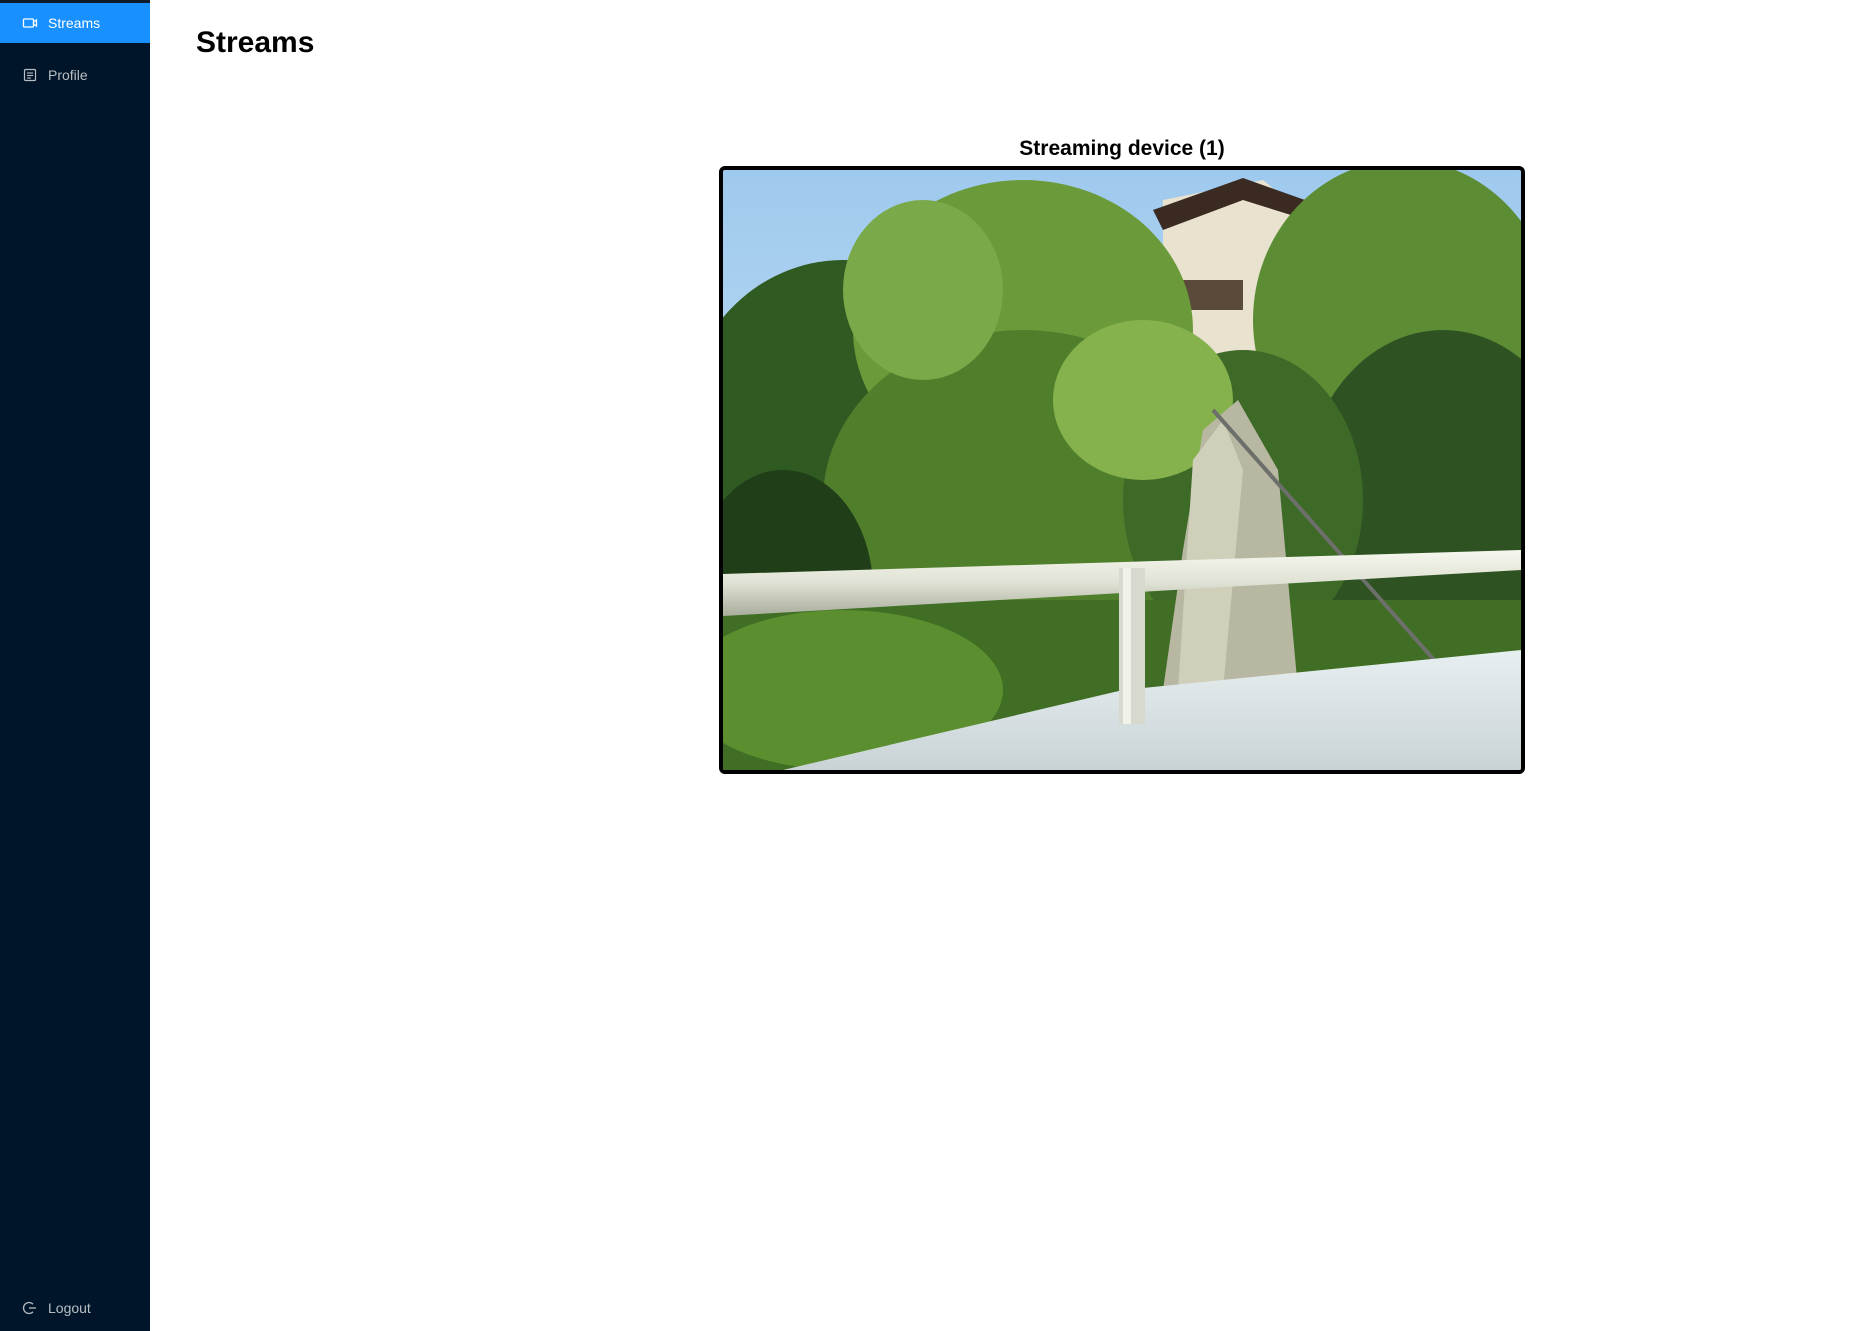 This screenshot has width=1852, height=1331. What do you see at coordinates (68, 75) in the screenshot?
I see `sidebar-item-label: Profile` at bounding box center [68, 75].